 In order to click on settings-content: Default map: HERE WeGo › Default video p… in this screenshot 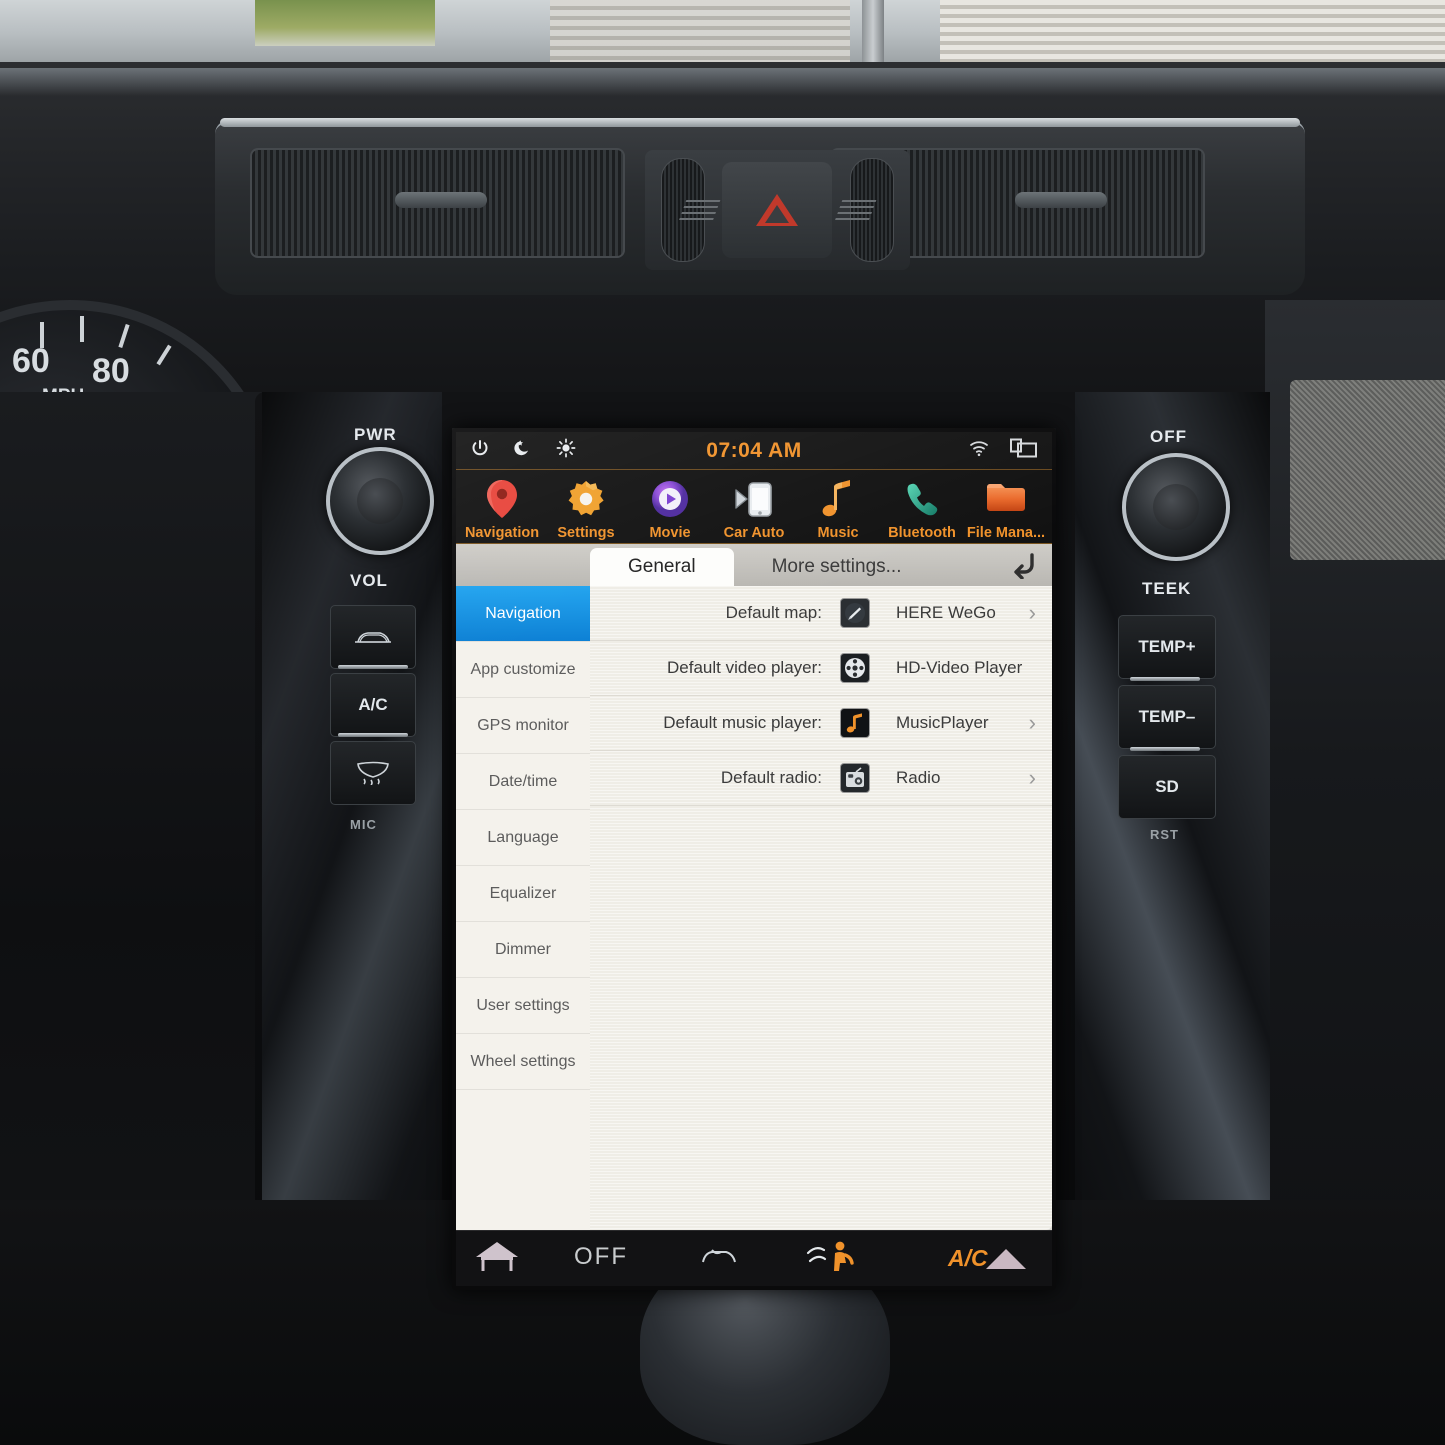, I will do `click(821, 908)`.